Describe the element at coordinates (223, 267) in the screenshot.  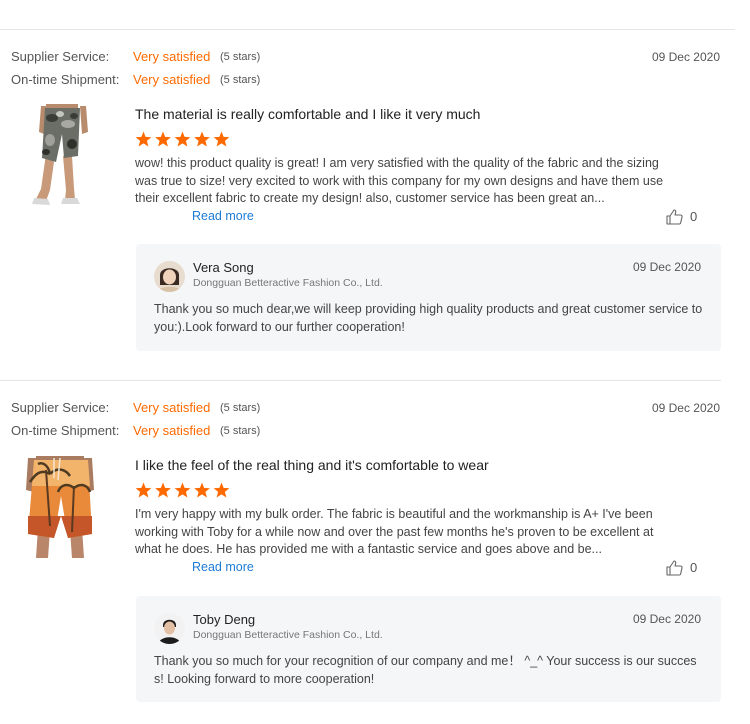
I see `reply-author-name: Vera Song` at that location.